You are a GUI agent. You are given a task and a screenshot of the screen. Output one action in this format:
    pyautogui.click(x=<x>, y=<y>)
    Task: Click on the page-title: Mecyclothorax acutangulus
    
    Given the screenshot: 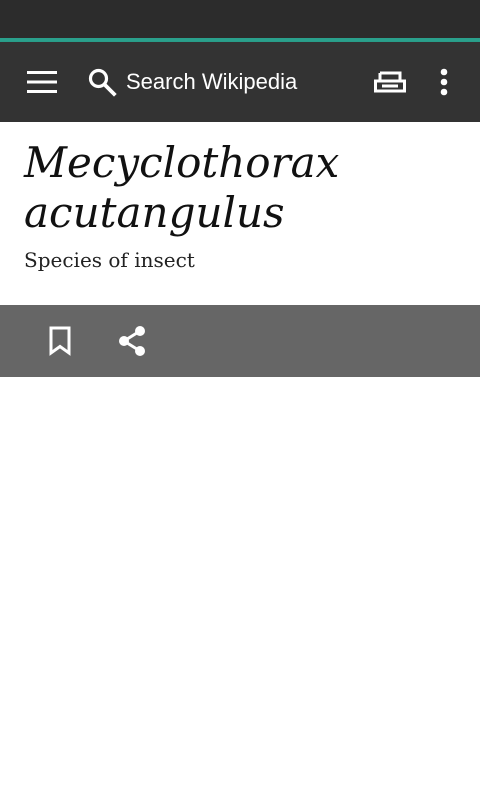 What is the action you would take?
    pyautogui.click(x=182, y=187)
    